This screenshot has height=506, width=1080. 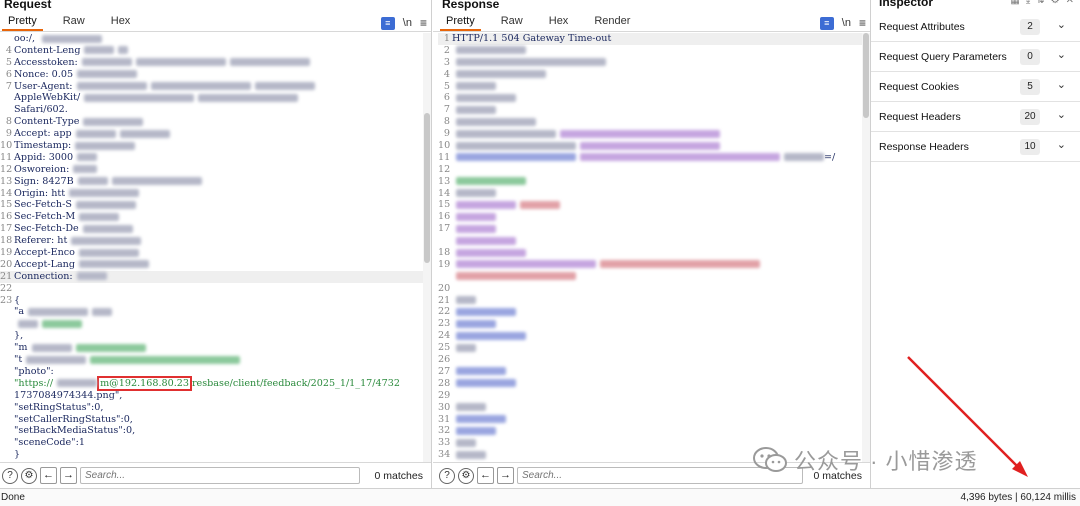 What do you see at coordinates (215, 455) in the screenshot?
I see `code-line: }` at bounding box center [215, 455].